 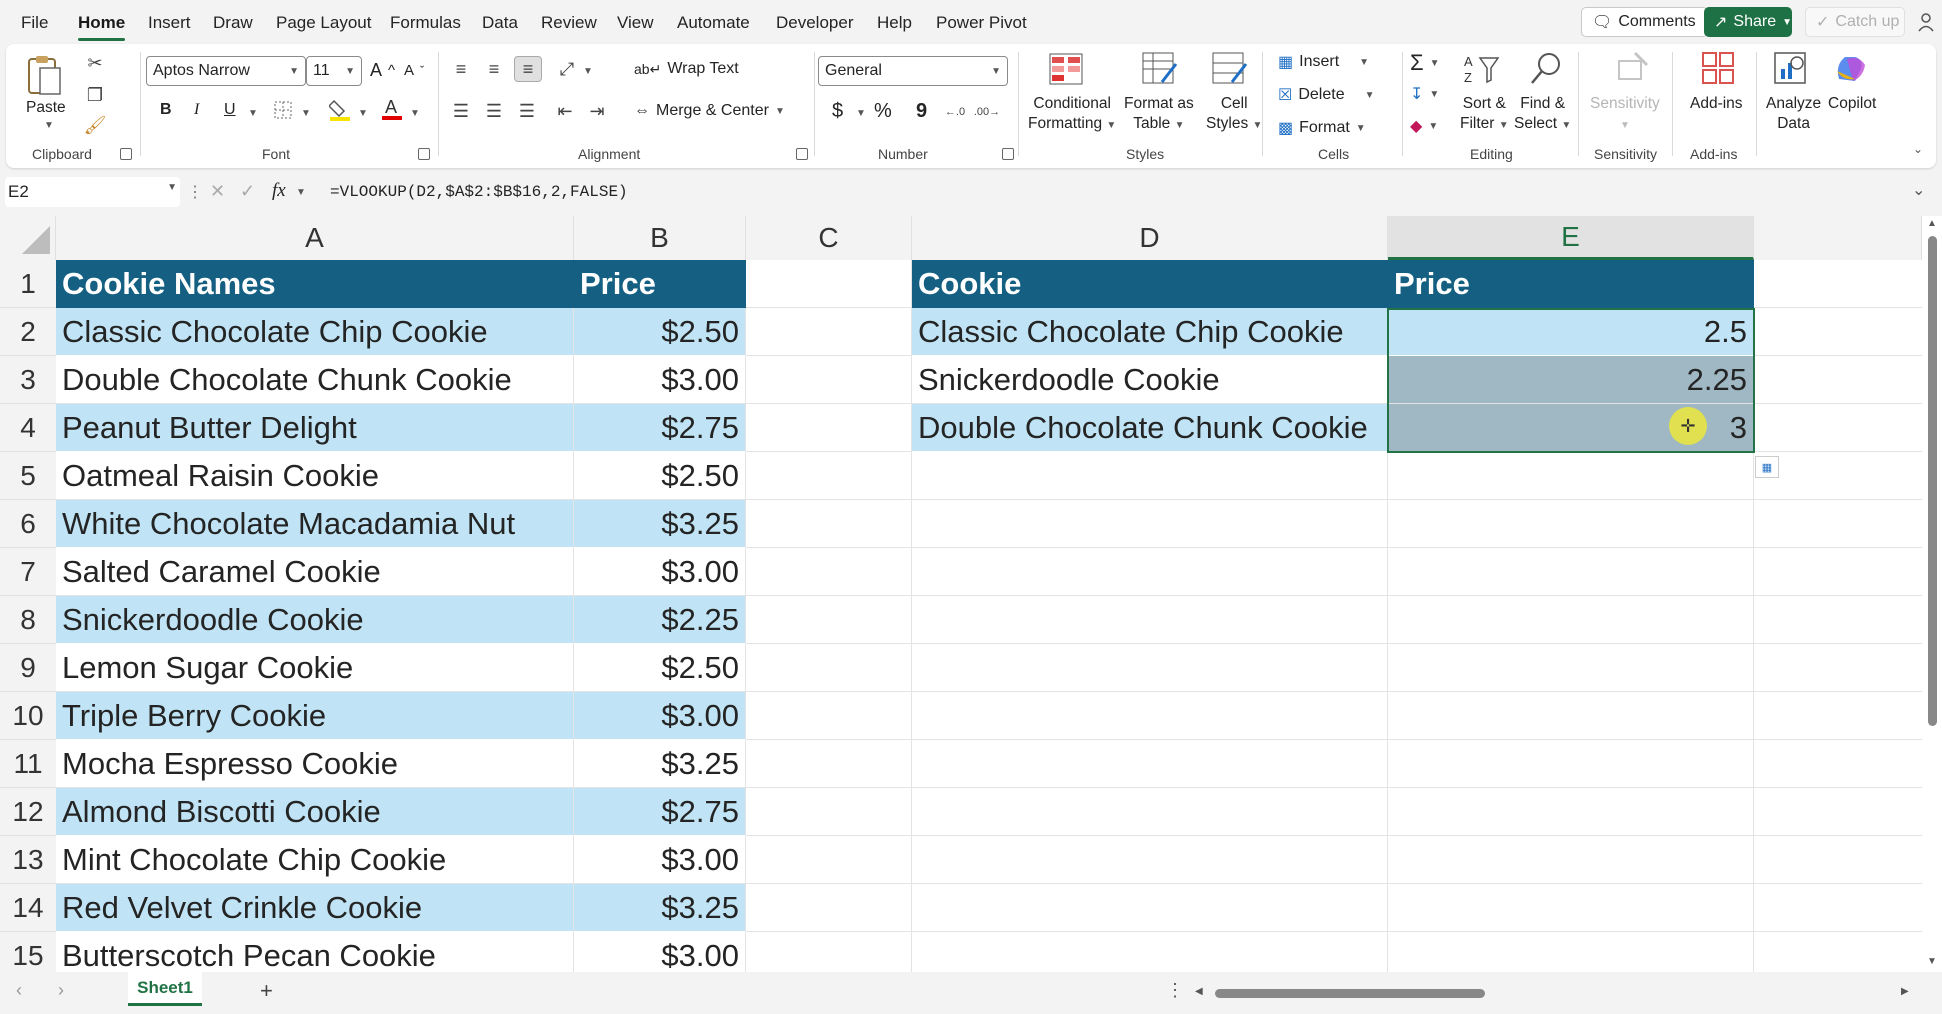 What do you see at coordinates (955, 112) in the screenshot?
I see `increase-decimal-icon: ←.0` at bounding box center [955, 112].